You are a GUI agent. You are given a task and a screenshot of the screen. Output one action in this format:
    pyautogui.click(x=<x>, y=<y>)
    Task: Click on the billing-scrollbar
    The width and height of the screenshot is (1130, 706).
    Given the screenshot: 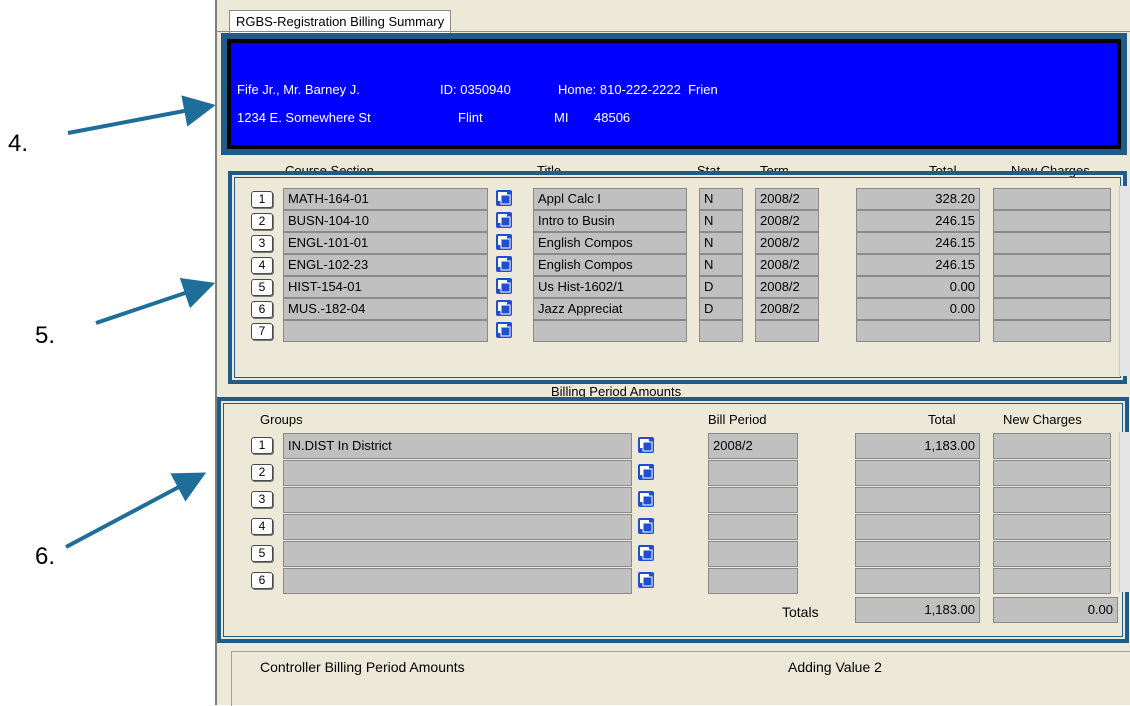 What is the action you would take?
    pyautogui.click(x=1124, y=512)
    